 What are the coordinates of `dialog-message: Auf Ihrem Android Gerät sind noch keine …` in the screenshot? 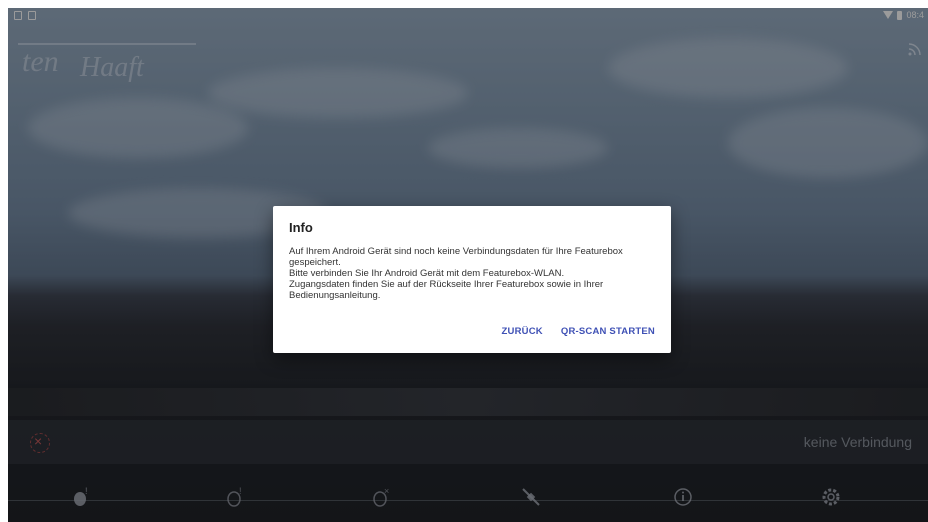 It's located at (456, 273).